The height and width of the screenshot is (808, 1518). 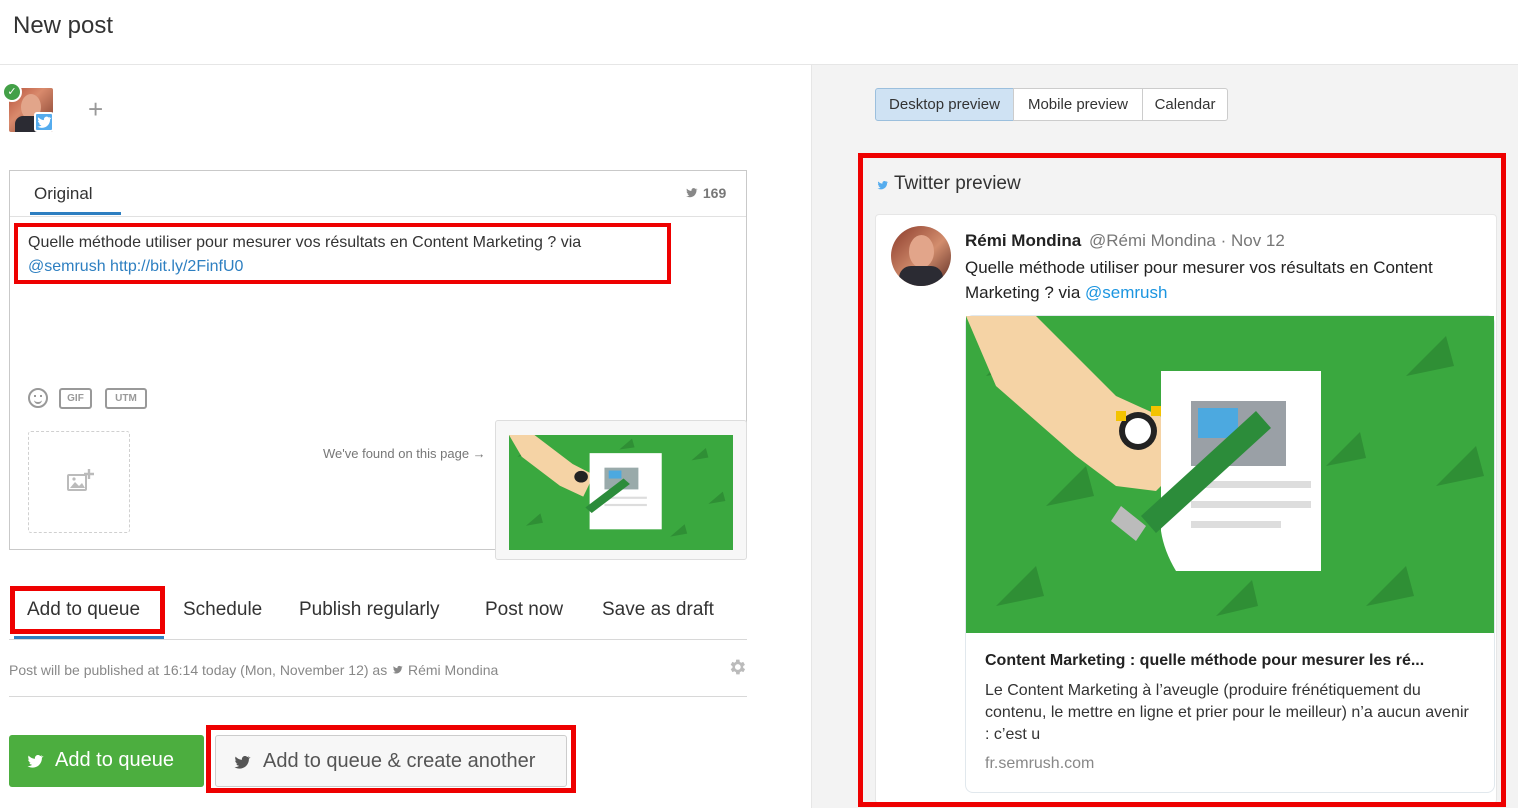 I want to click on highlight-box-text, so click(x=342, y=253).